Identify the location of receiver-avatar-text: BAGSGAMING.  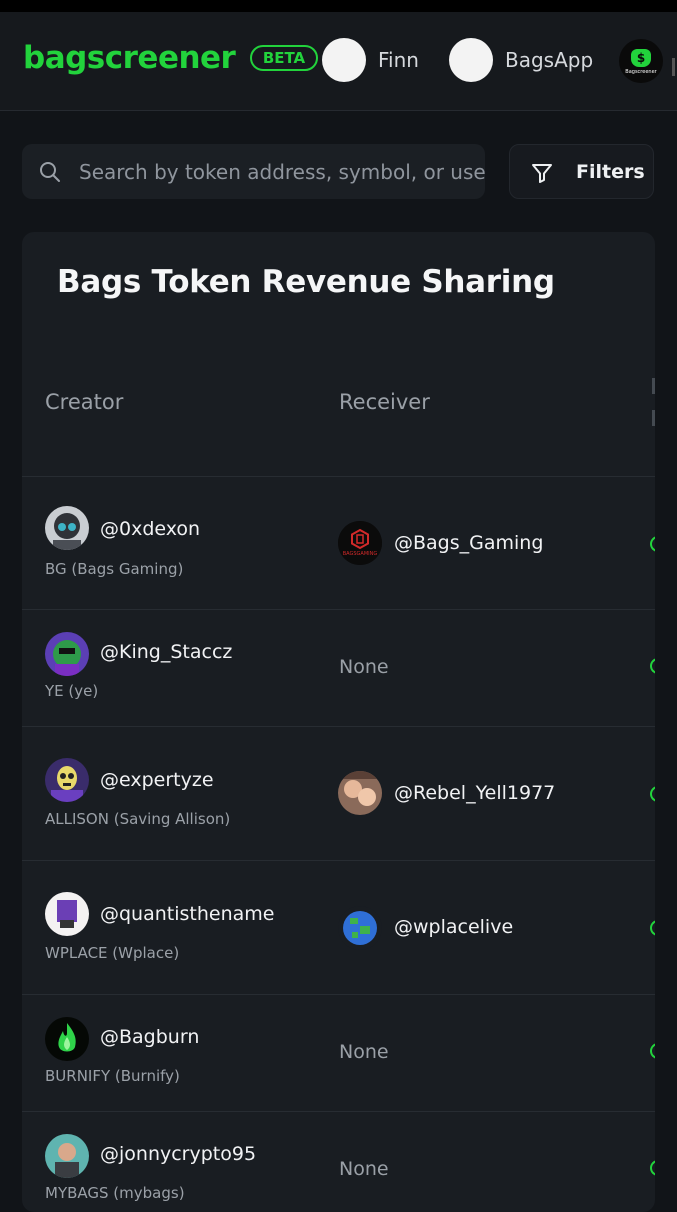
(360, 554).